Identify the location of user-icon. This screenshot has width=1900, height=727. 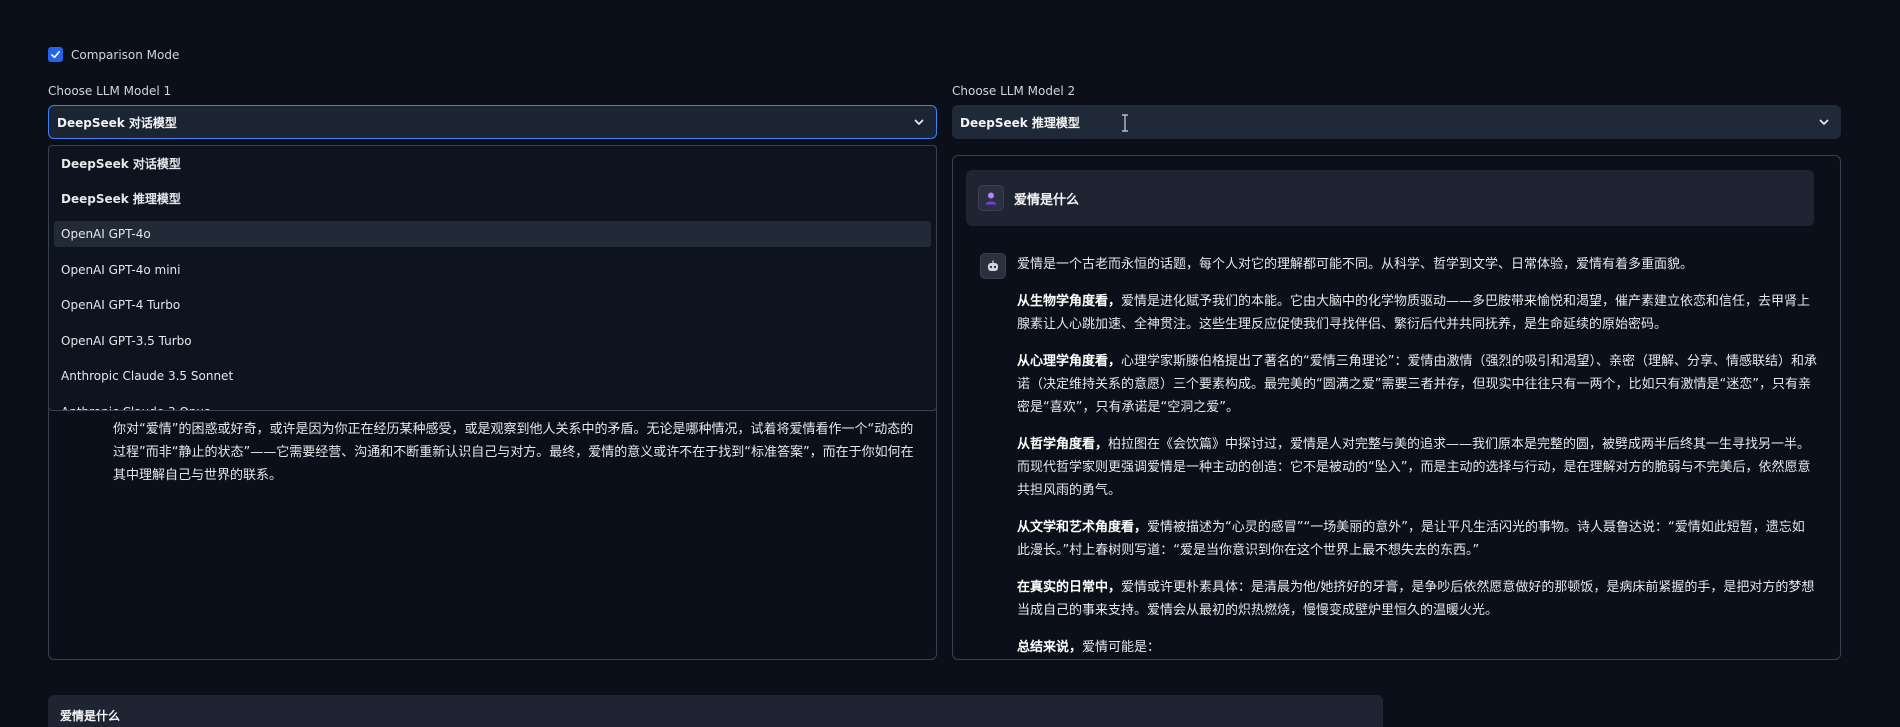
(991, 198).